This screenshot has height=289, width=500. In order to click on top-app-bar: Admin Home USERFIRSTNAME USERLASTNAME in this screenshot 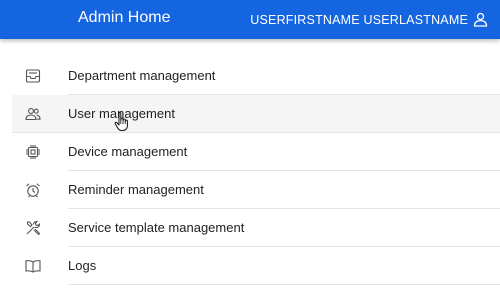, I will do `click(250, 19)`.